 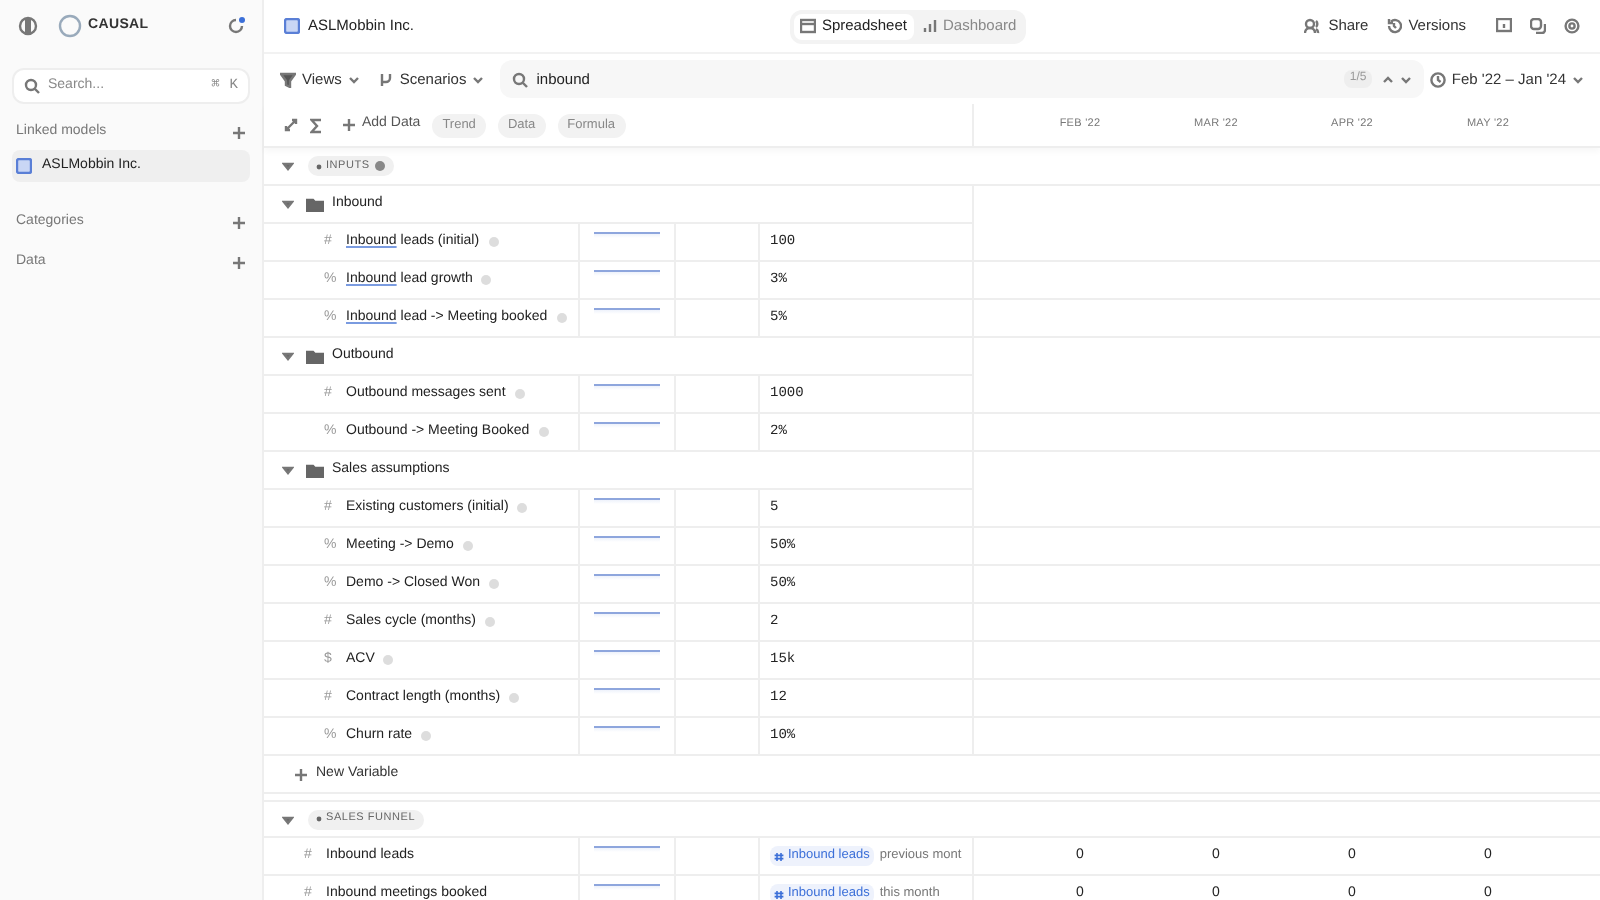 I want to click on caret-up-icon, so click(x=1388, y=79).